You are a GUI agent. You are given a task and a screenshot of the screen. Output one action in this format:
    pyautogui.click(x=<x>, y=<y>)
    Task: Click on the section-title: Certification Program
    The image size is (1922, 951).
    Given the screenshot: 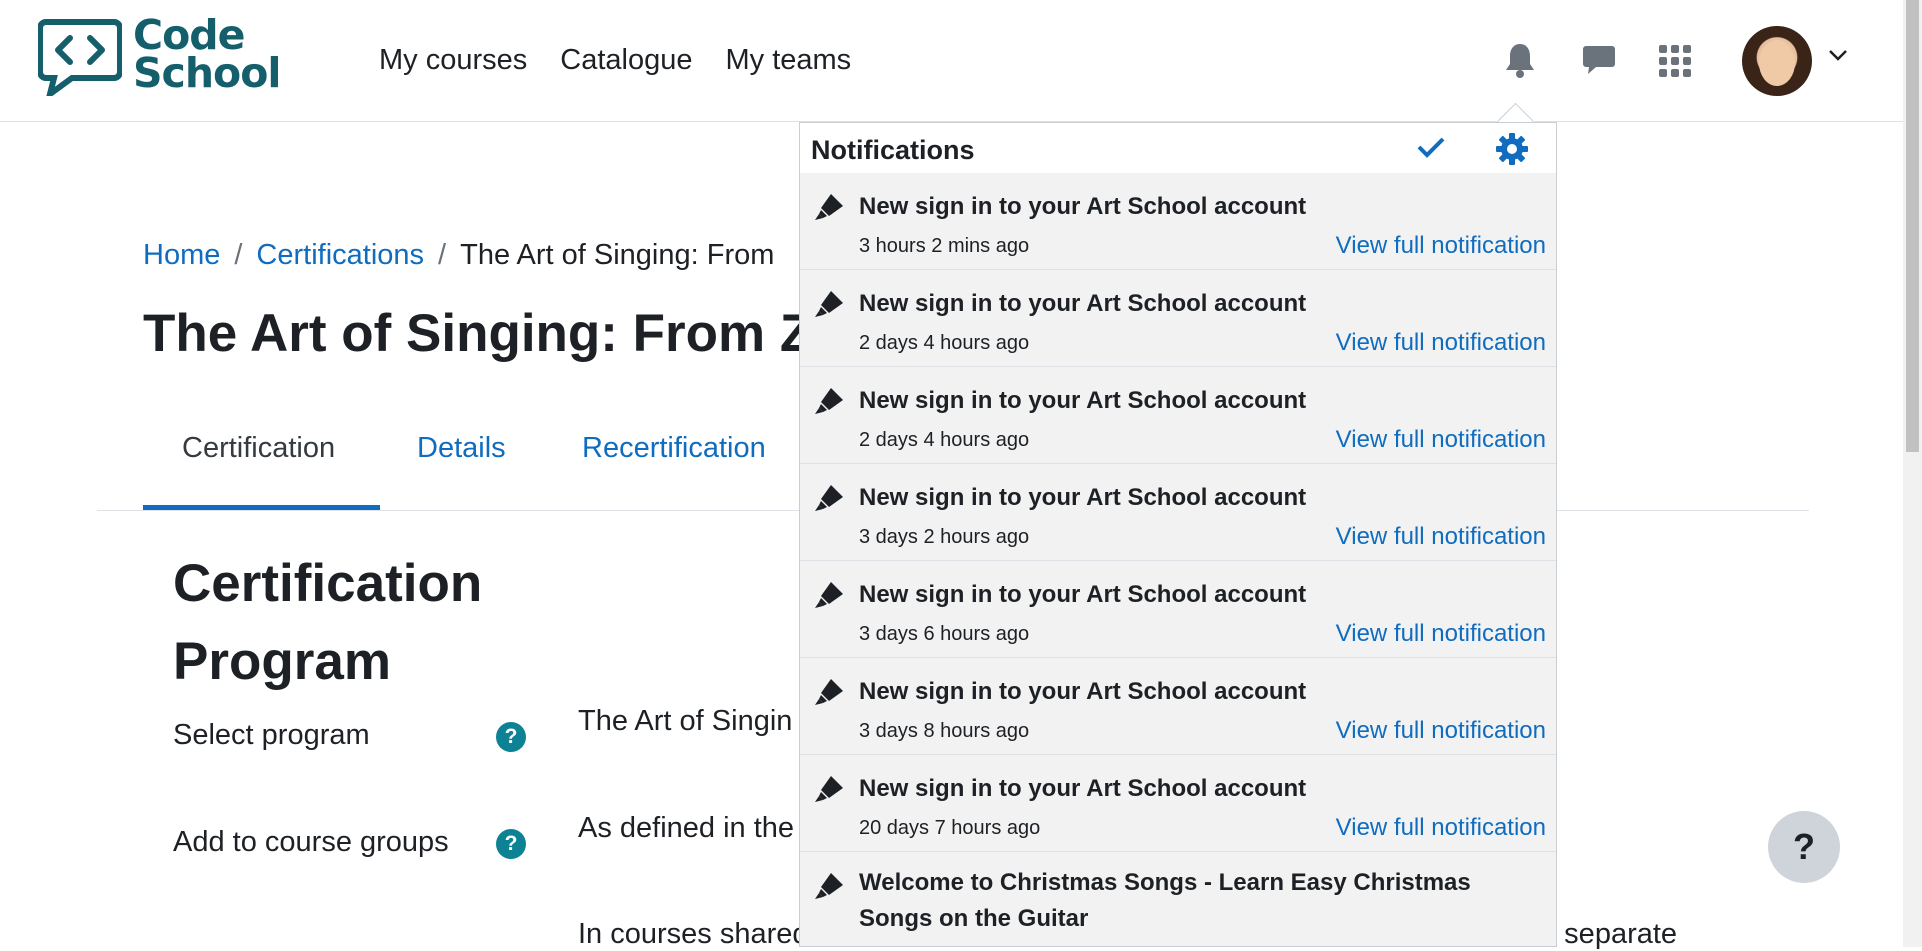 What is the action you would take?
    pyautogui.click(x=328, y=622)
    